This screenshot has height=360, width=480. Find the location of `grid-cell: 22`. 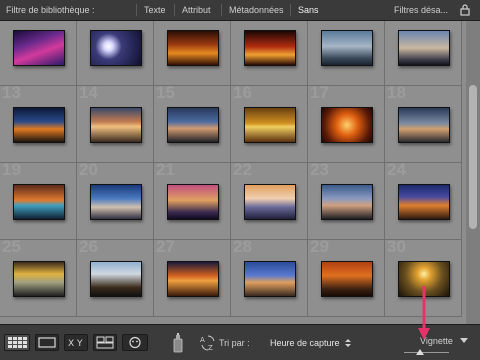

grid-cell: 22 is located at coordinates (269, 200).